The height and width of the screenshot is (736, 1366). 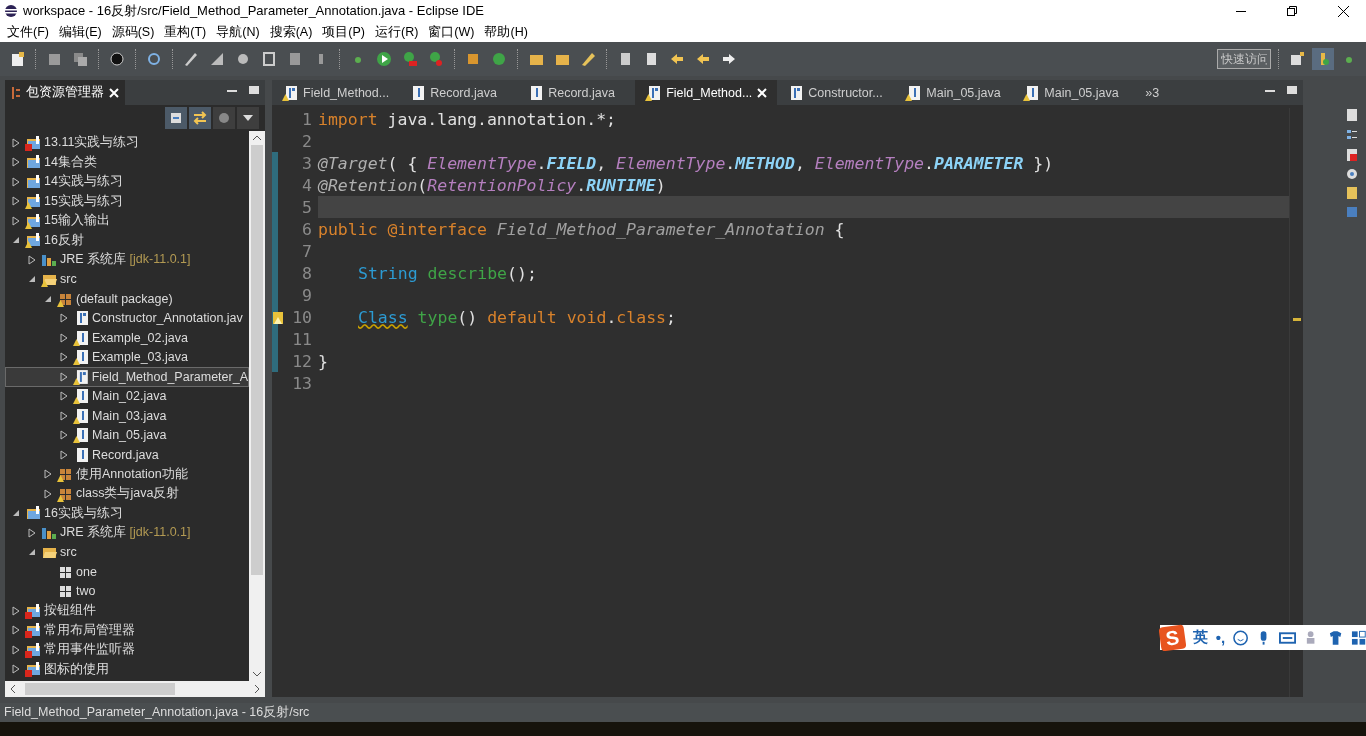 I want to click on maximize-icon, so click(x=254, y=91).